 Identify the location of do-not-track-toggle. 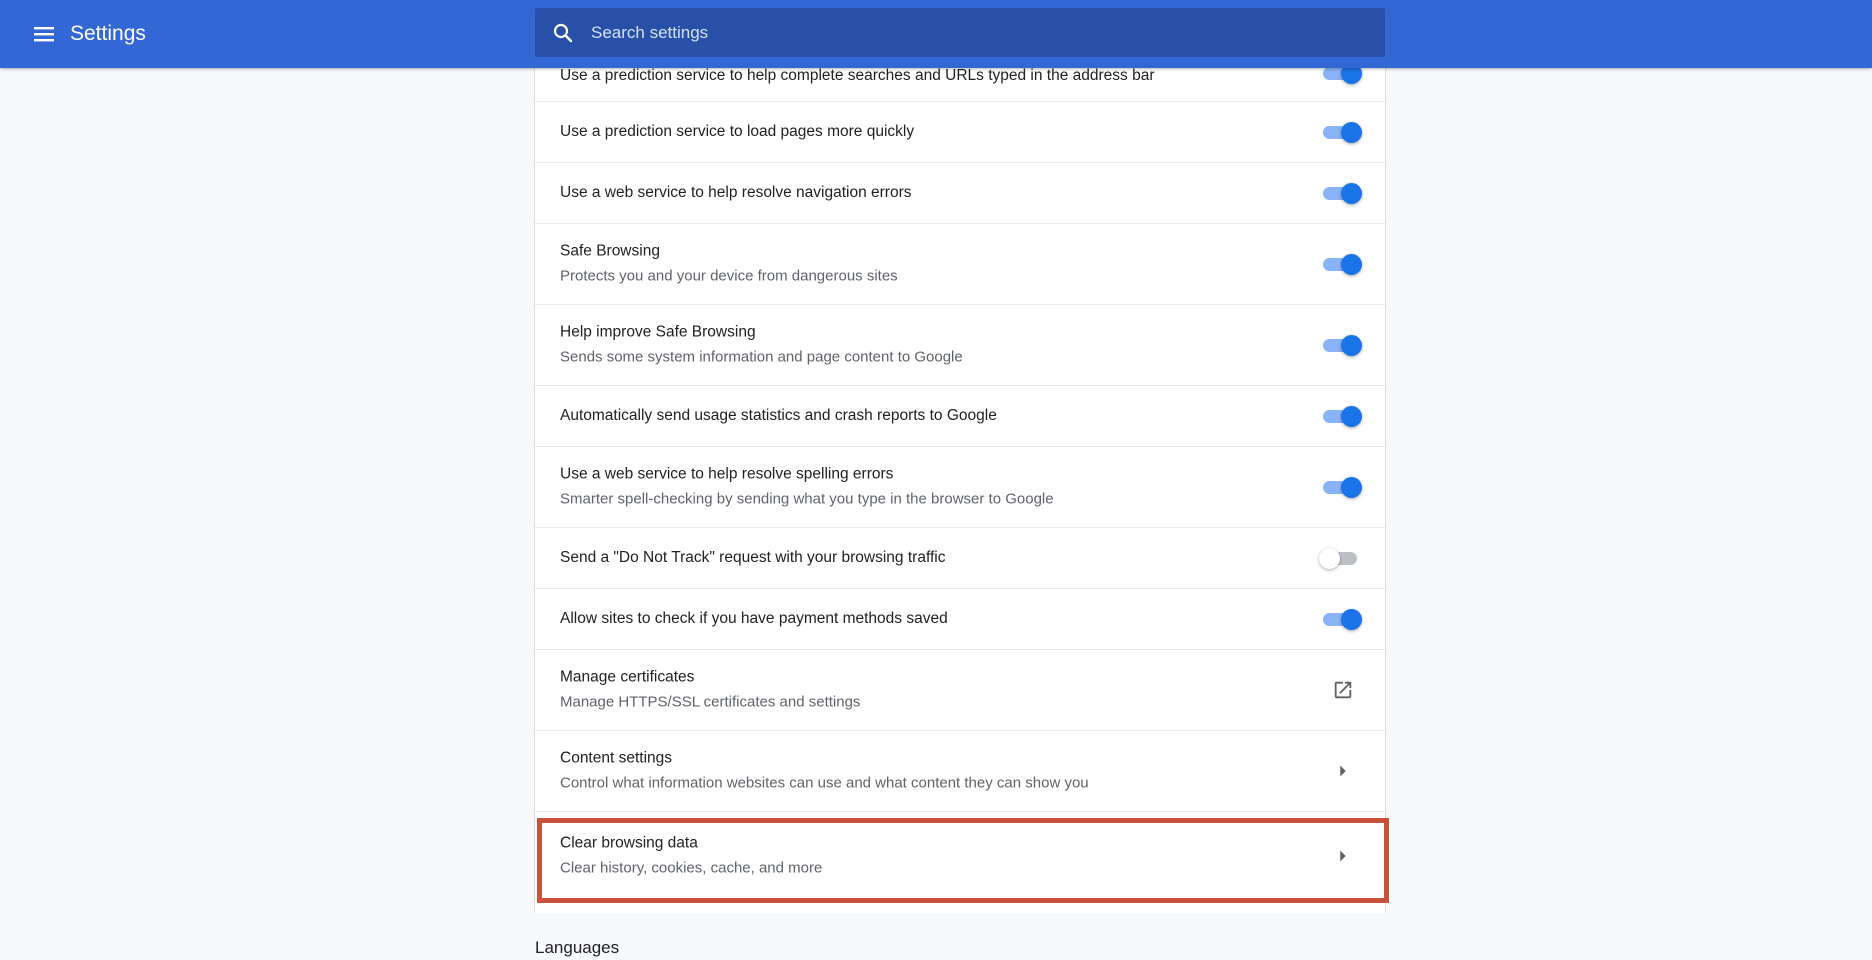
(1340, 558).